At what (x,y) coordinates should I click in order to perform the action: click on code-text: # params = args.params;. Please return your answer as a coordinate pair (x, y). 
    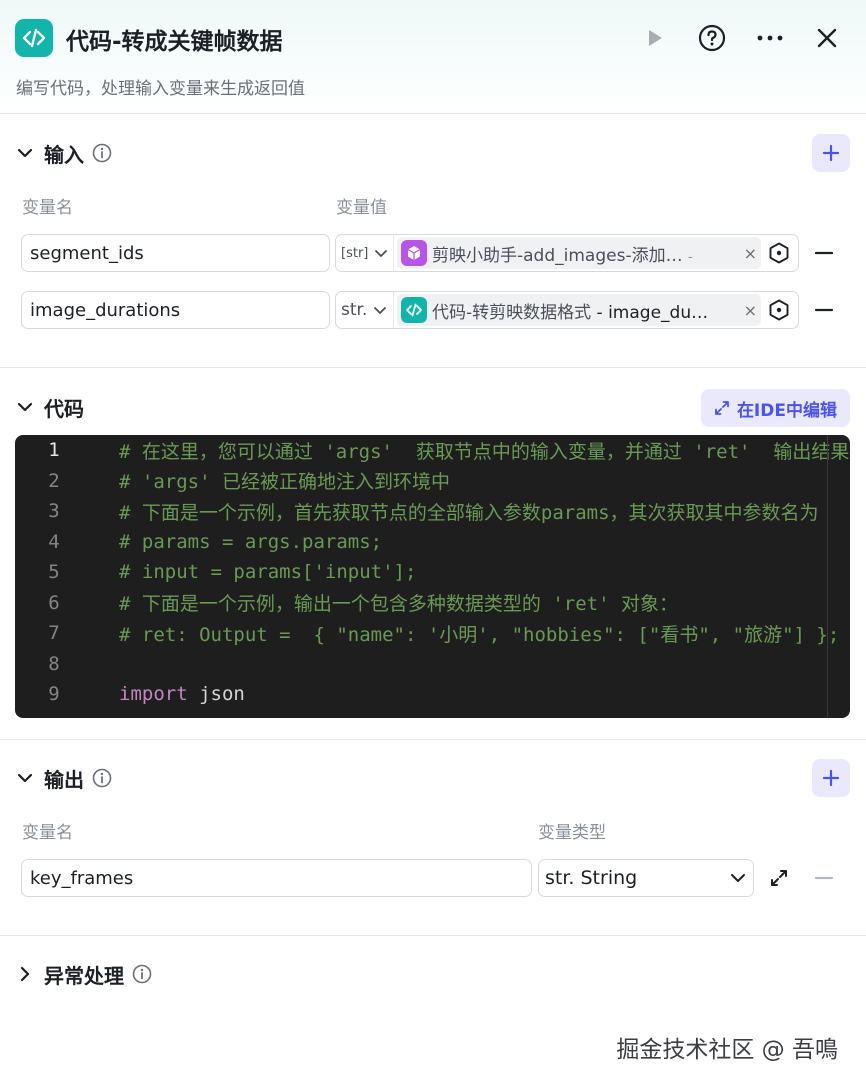
    Looking at the image, I should click on (251, 541).